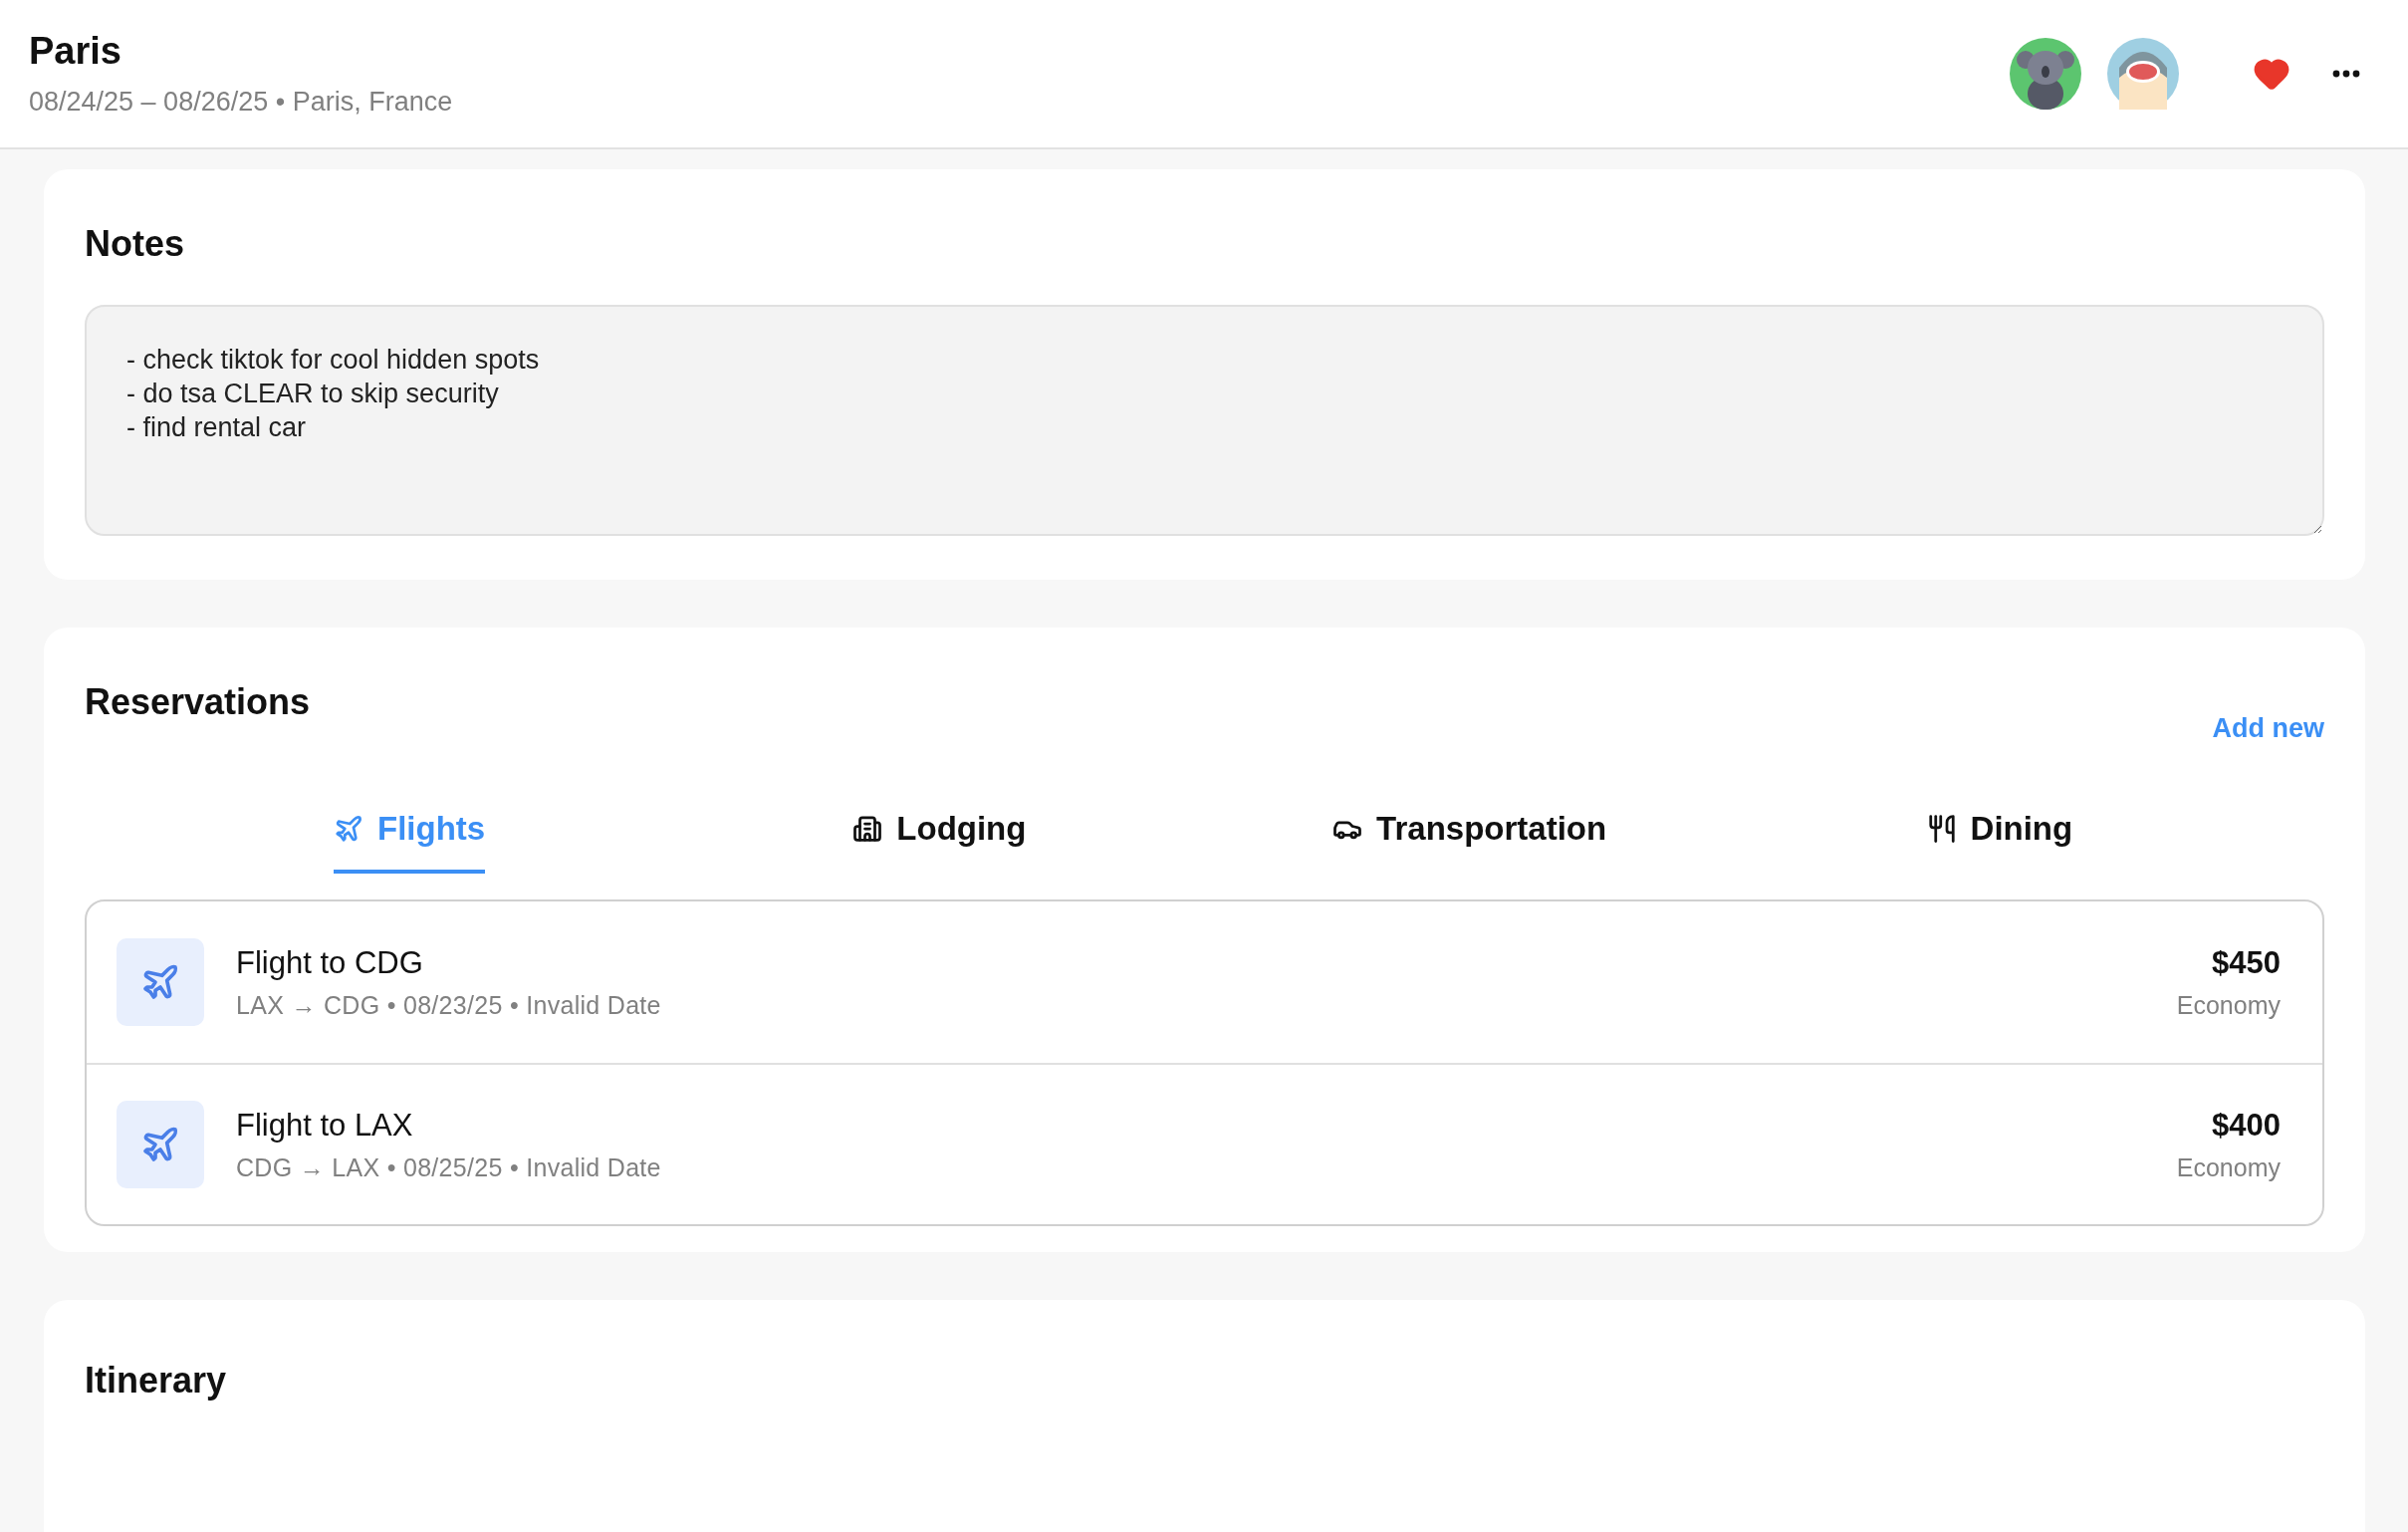  I want to click on reservation-tab: Dining, so click(1999, 835).